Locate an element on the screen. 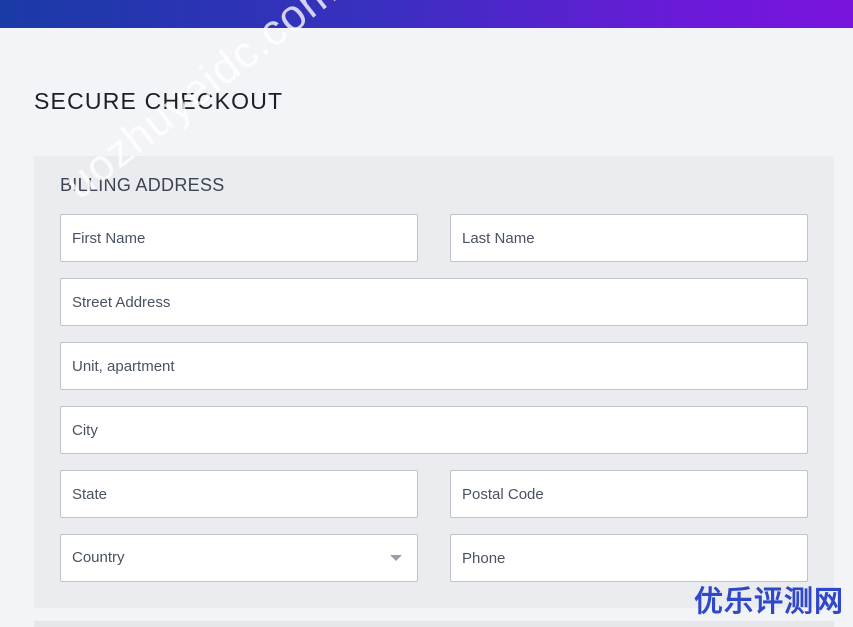 Image resolution: width=853 pixels, height=627 pixels. street-address-input is located at coordinates (434, 302).